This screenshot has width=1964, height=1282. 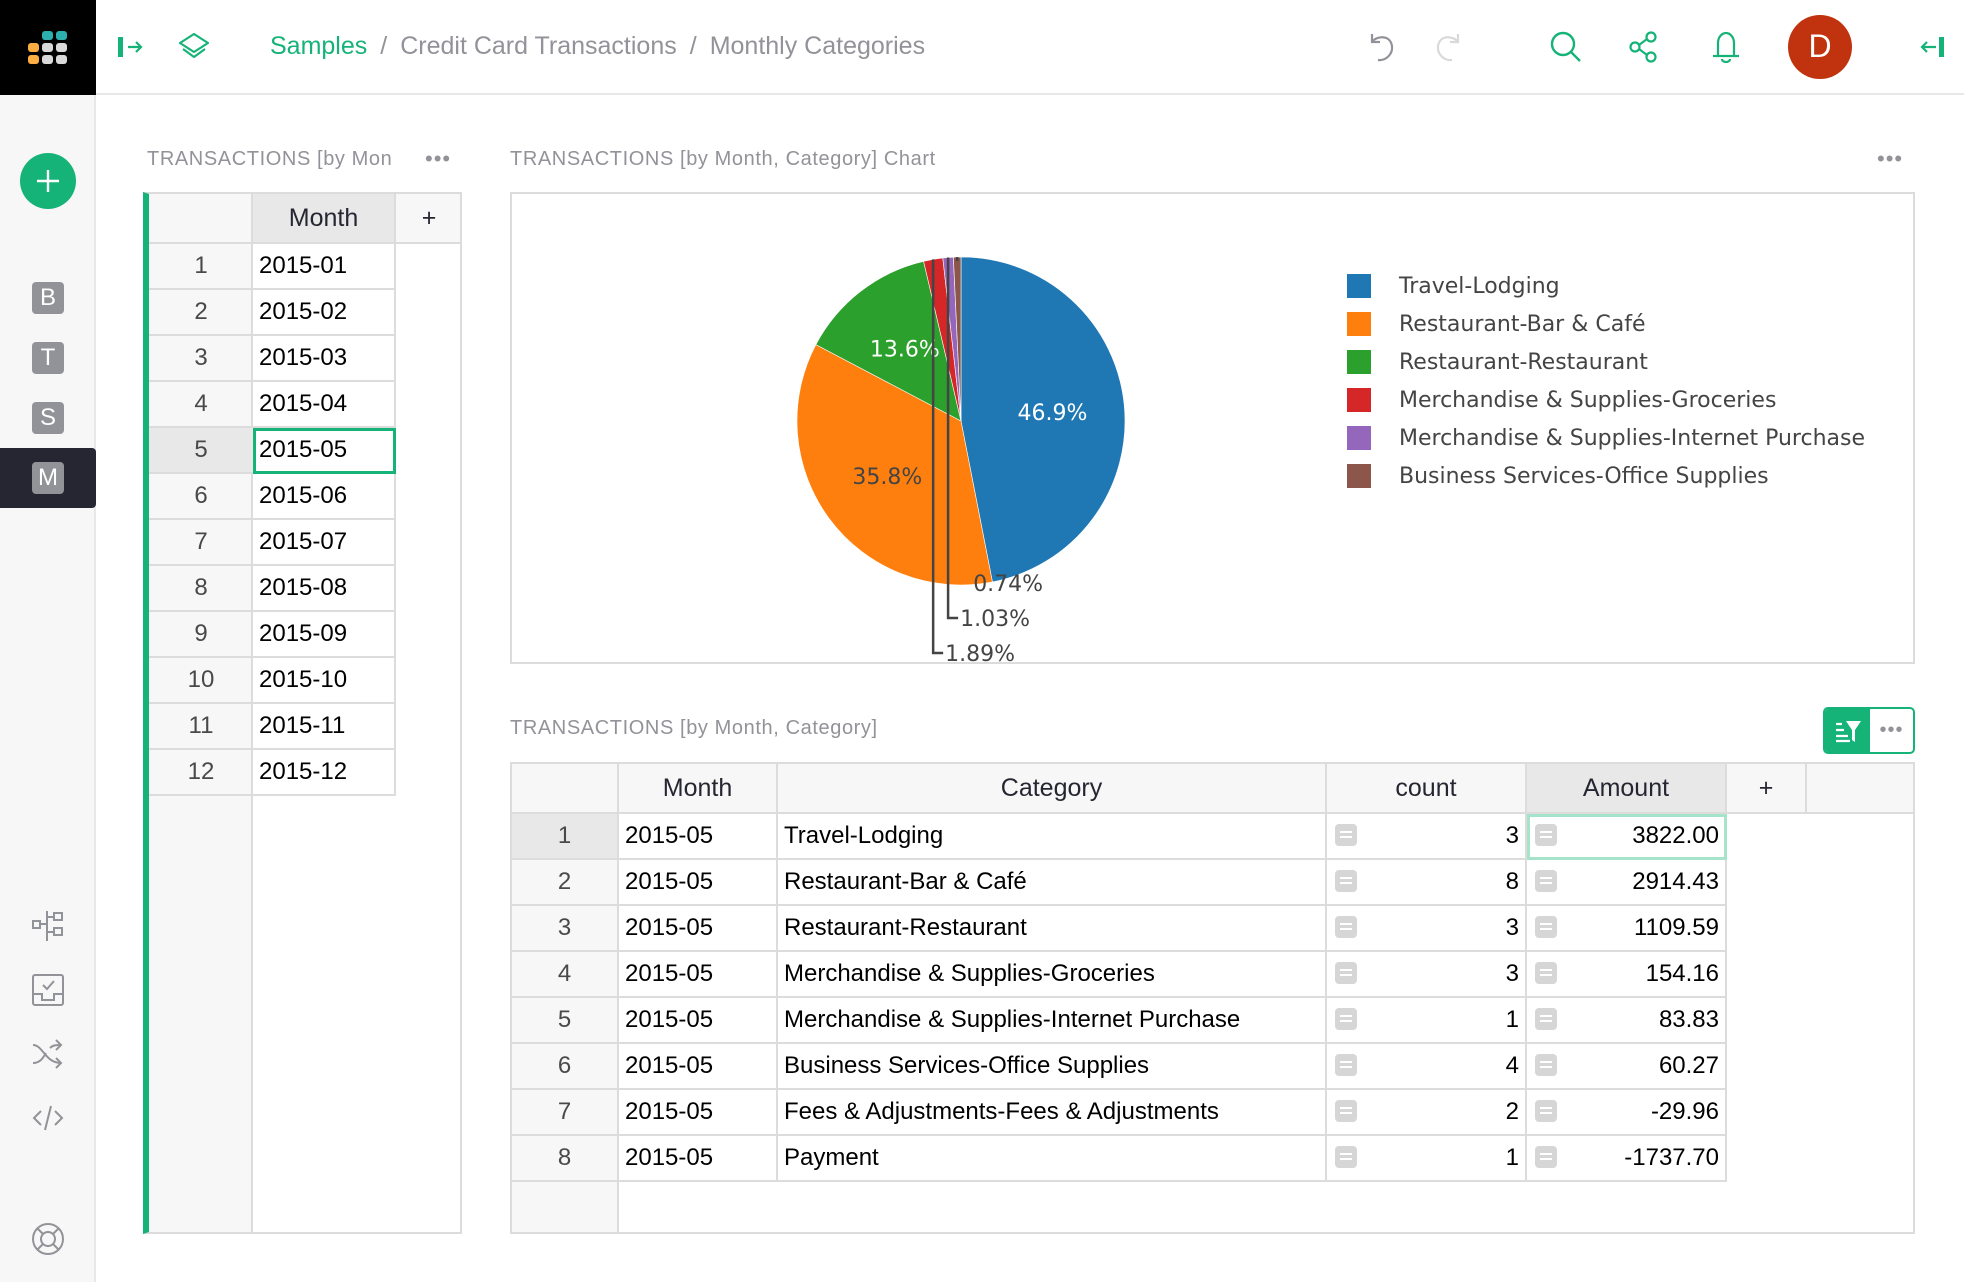 I want to click on share-button, so click(x=1644, y=46).